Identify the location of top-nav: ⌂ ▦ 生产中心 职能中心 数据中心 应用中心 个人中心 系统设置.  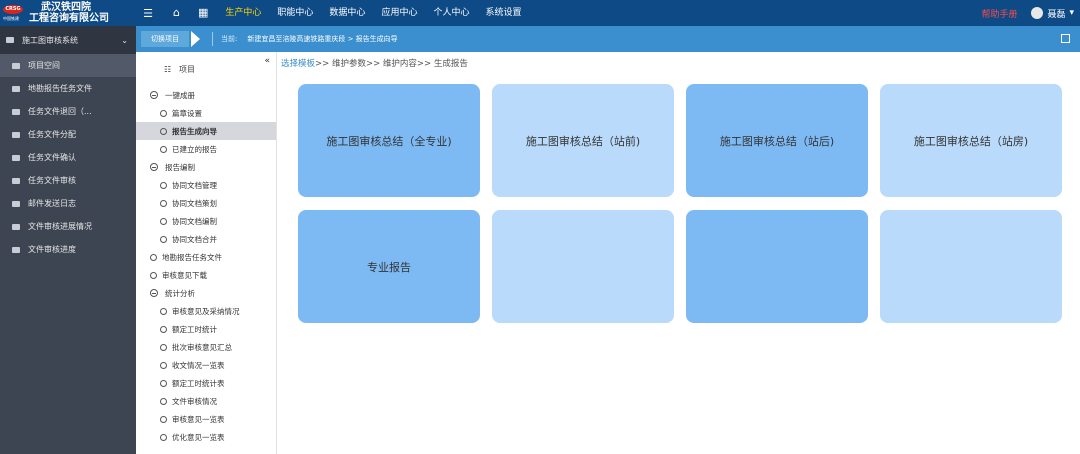
(346, 13).